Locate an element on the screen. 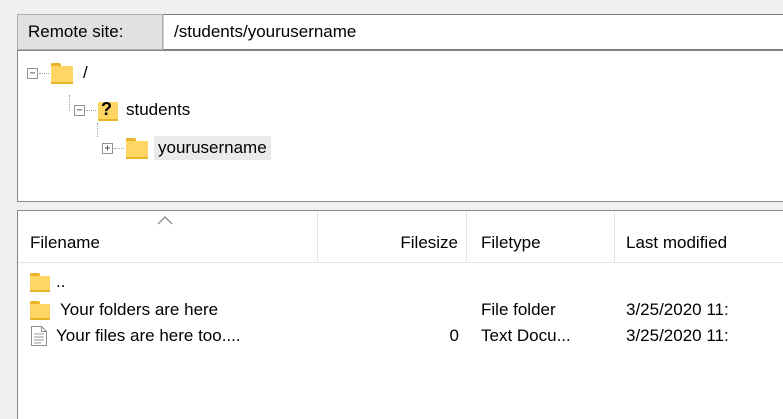  file-size: 0 is located at coordinates (454, 335).